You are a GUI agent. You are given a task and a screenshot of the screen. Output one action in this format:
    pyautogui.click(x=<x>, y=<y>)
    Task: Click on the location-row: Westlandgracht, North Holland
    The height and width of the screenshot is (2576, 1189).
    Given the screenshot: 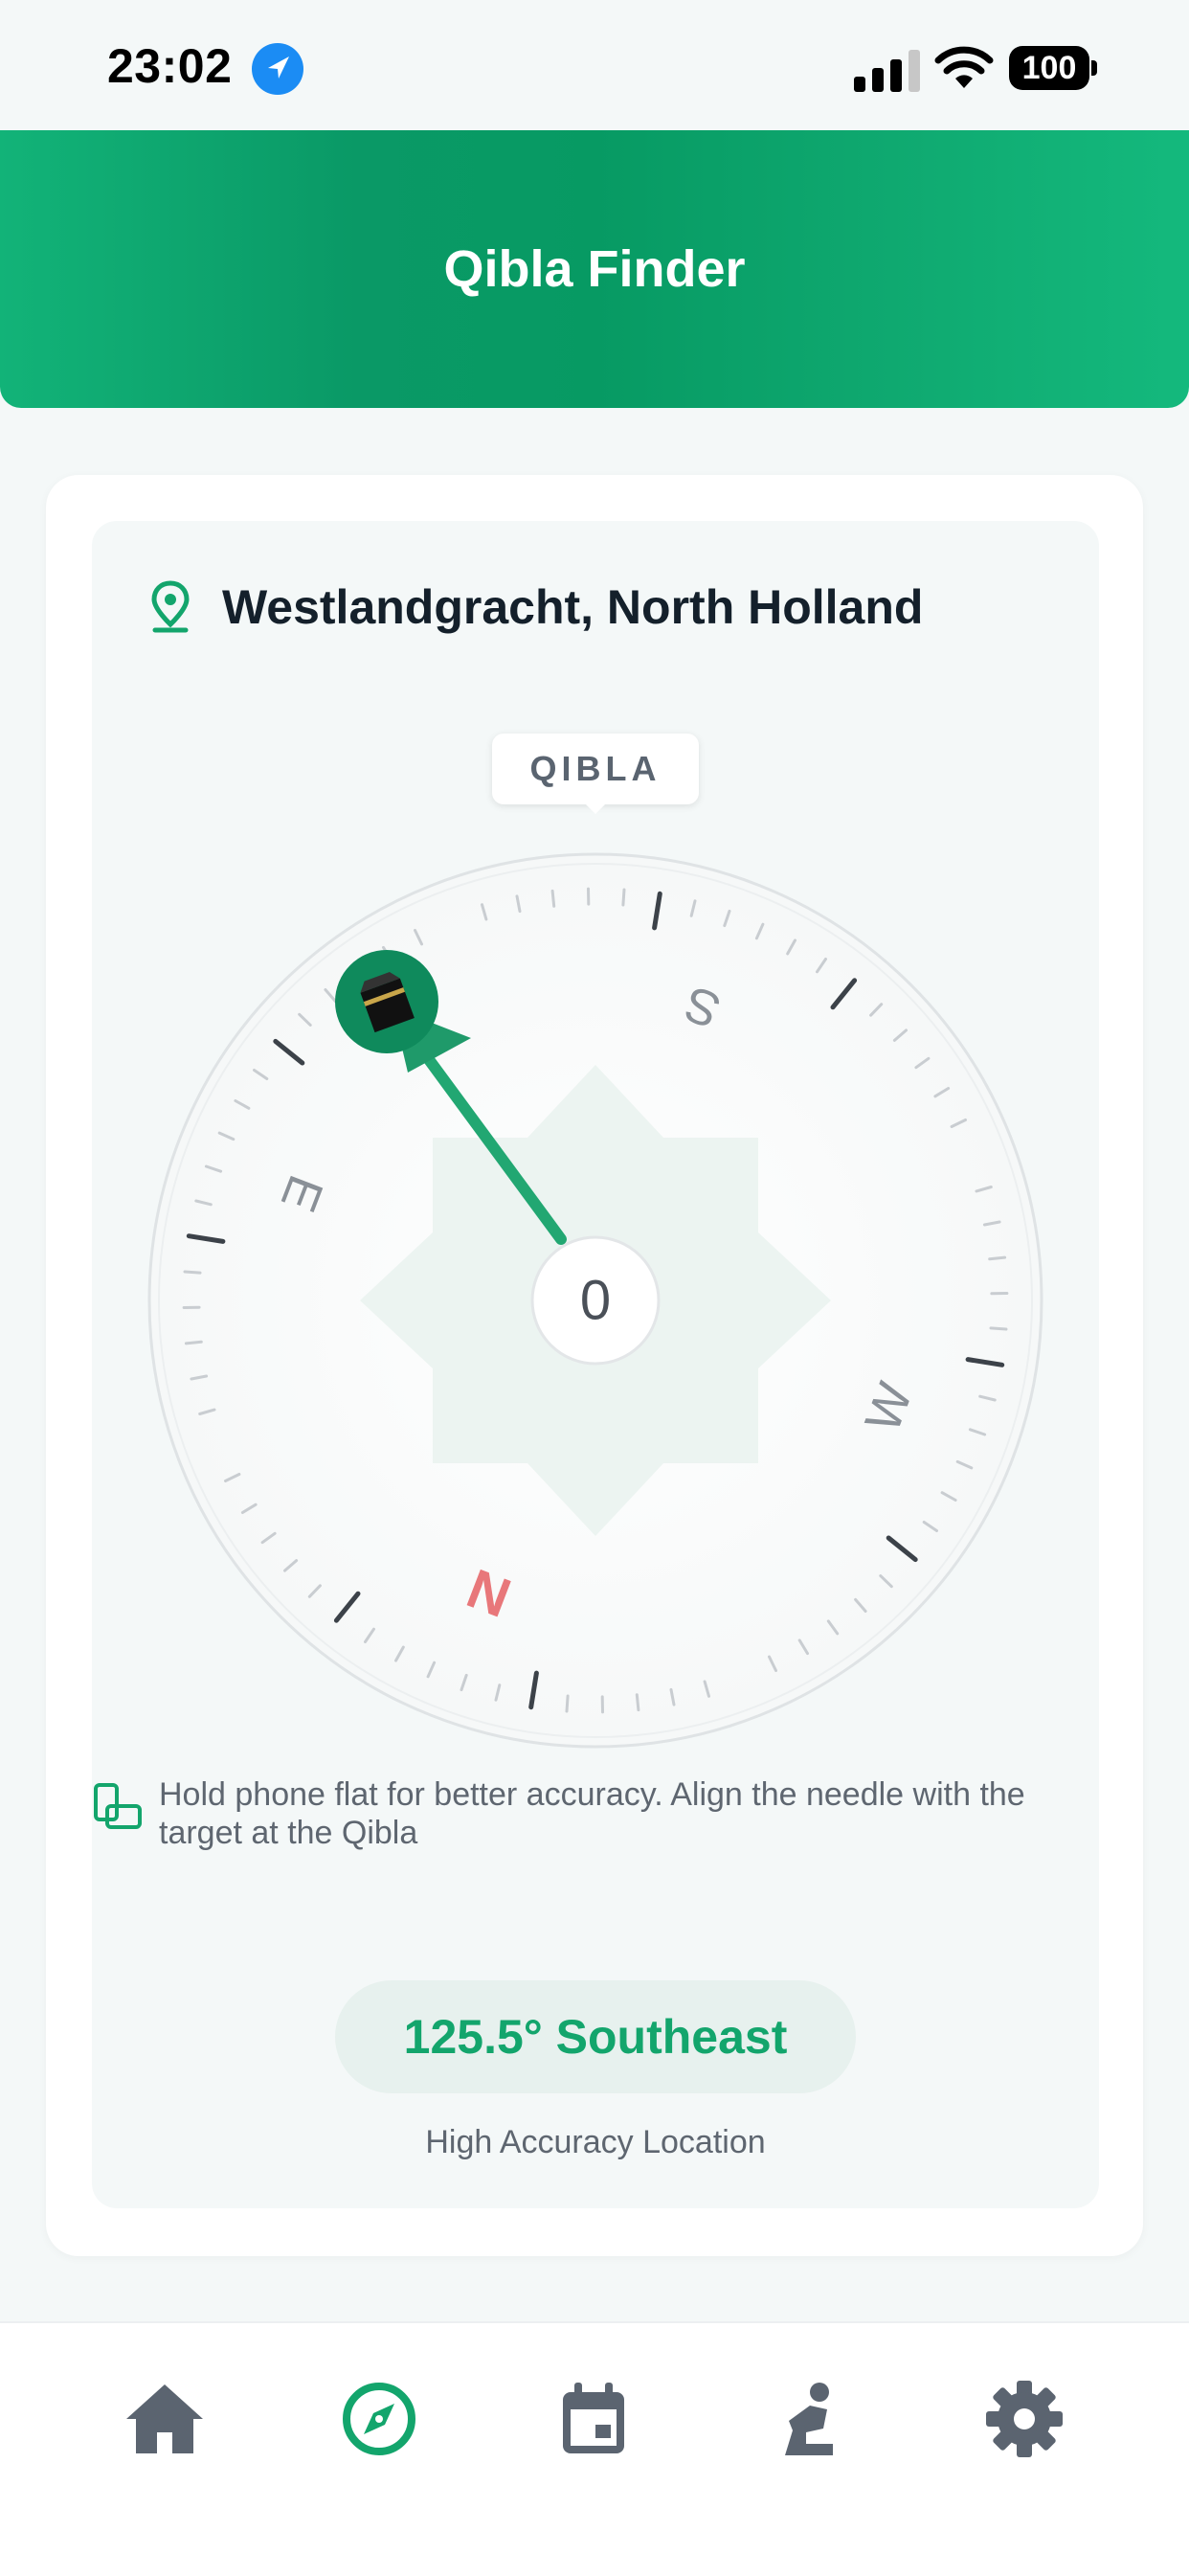 What is the action you would take?
    pyautogui.click(x=536, y=607)
    